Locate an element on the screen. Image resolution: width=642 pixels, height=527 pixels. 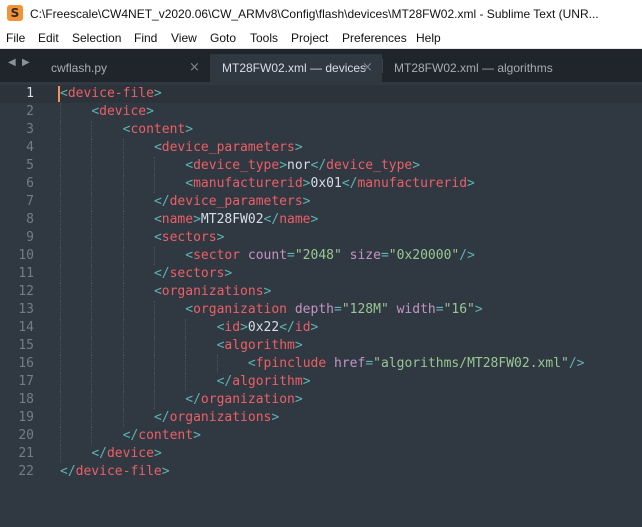
code-token: organization is located at coordinates (247, 399).